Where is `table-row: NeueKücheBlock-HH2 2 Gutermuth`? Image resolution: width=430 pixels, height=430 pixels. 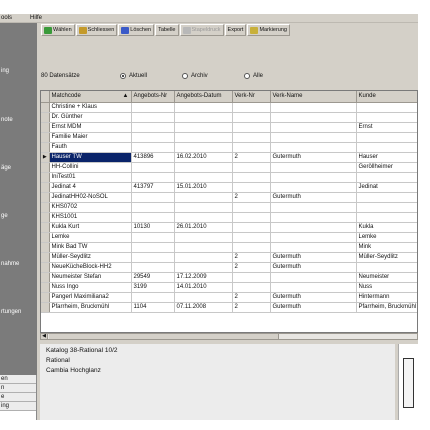
table-row: NeueKücheBlock-HH2 2 Gutermuth is located at coordinates (229, 267).